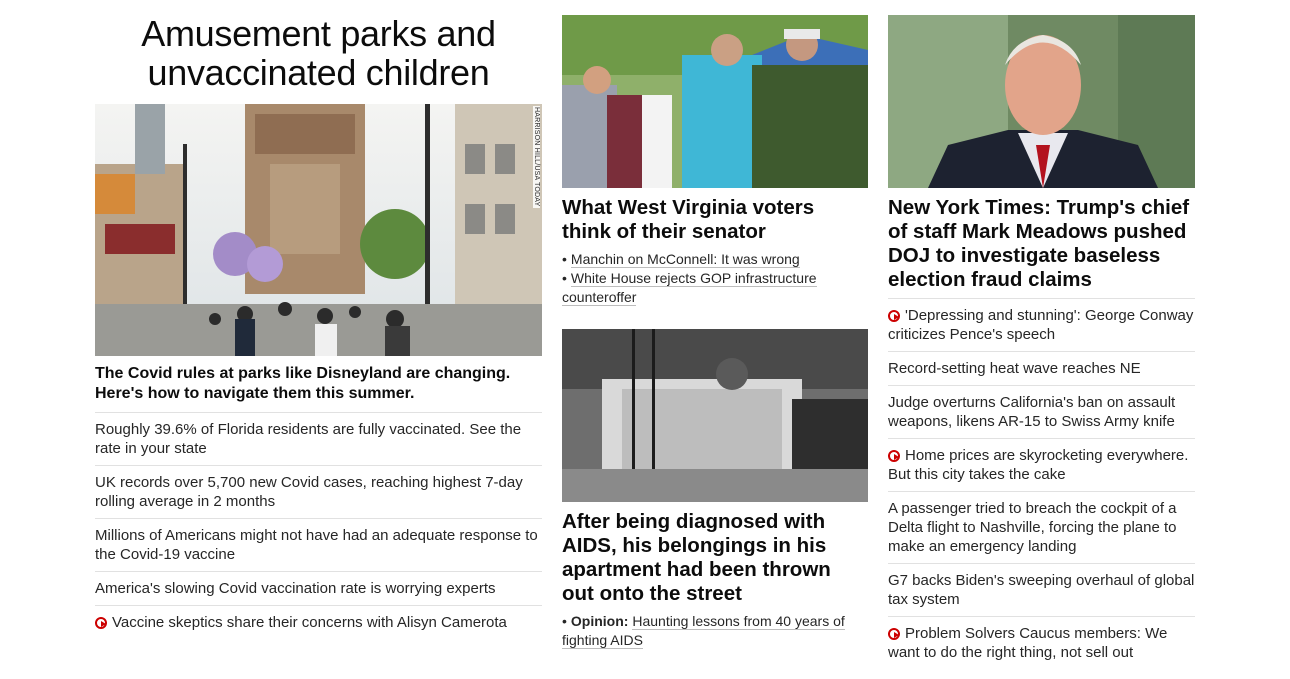 The image size is (1290, 679). I want to click on west-virginia-voters-photo, so click(715, 101).